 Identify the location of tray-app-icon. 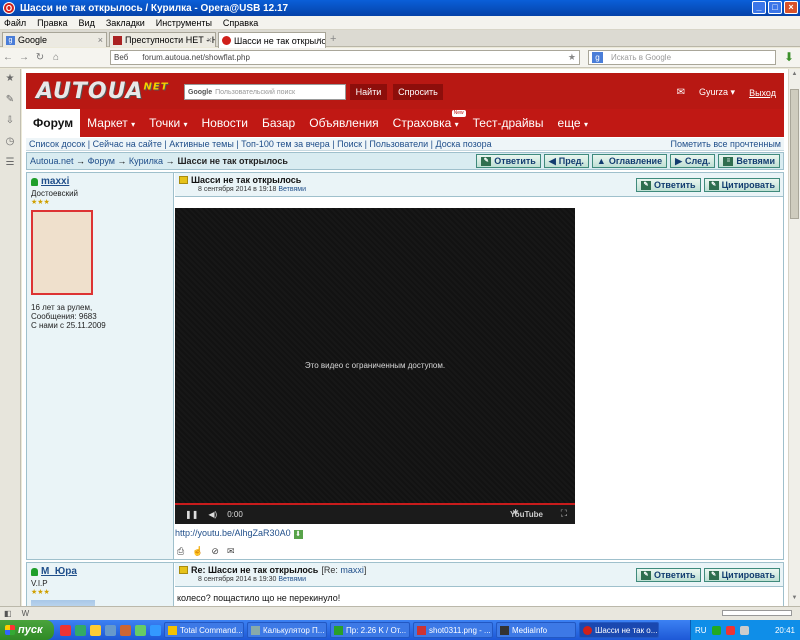
(716, 630).